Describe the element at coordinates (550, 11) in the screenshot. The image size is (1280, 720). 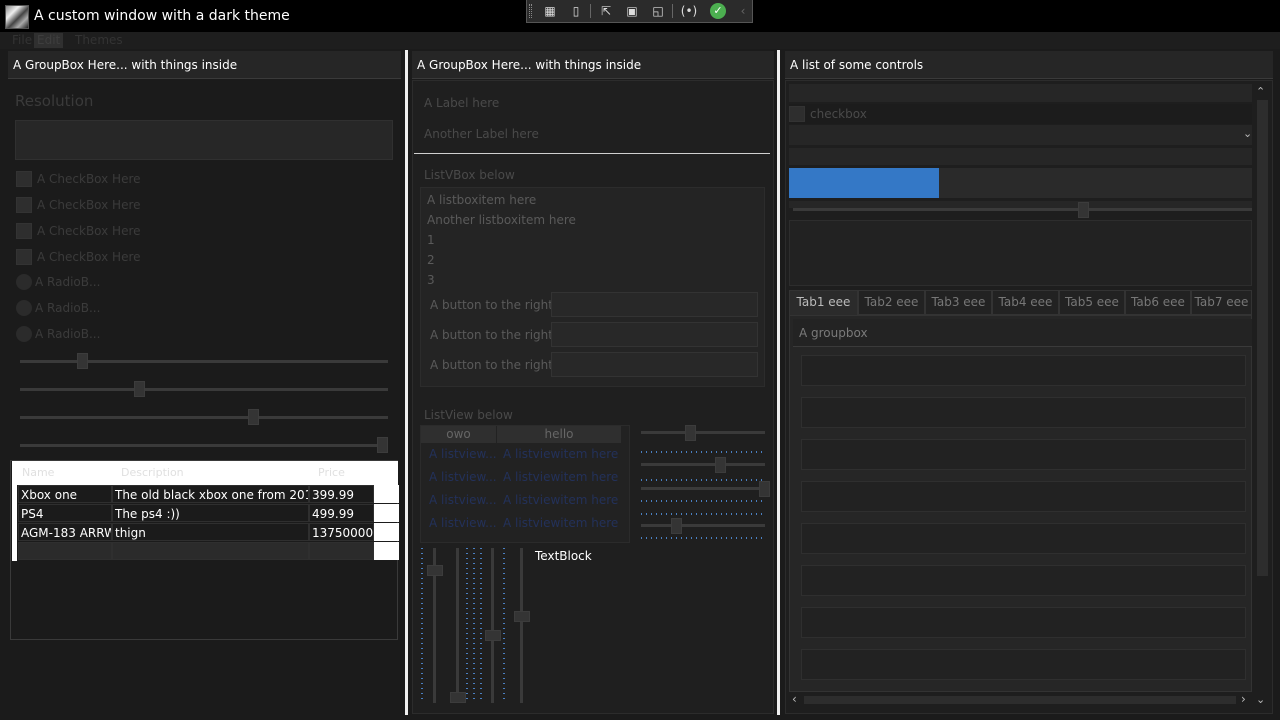
I see `visual-tree-icon: ▦` at that location.